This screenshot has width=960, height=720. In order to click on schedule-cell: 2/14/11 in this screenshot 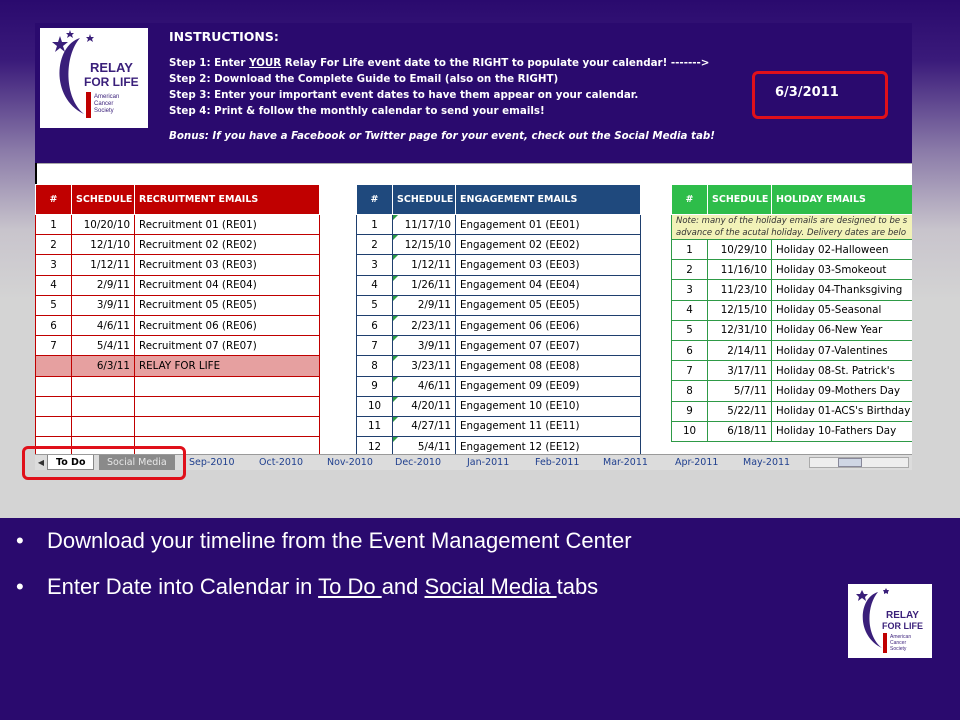, I will do `click(739, 350)`.